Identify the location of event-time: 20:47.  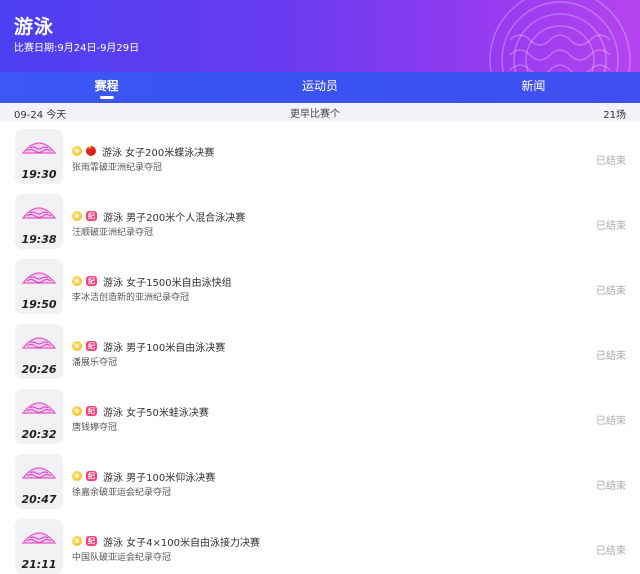
(39, 499).